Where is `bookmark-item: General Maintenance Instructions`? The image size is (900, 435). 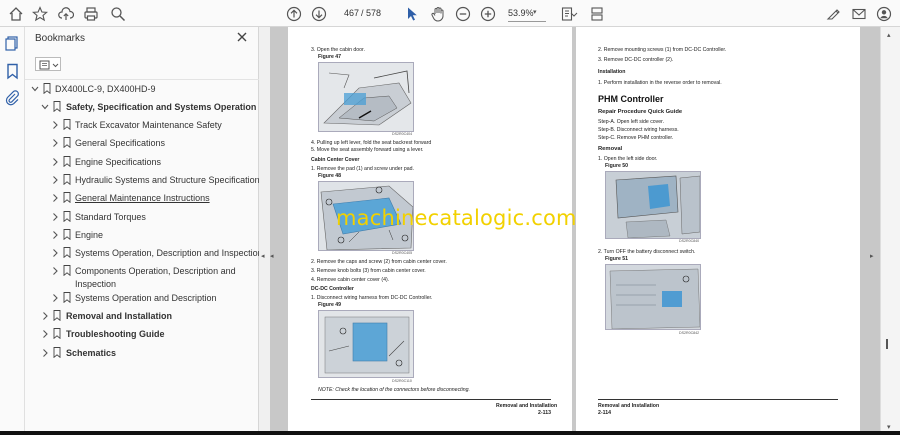
bookmark-item: General Maintenance Instructions is located at coordinates (142, 198).